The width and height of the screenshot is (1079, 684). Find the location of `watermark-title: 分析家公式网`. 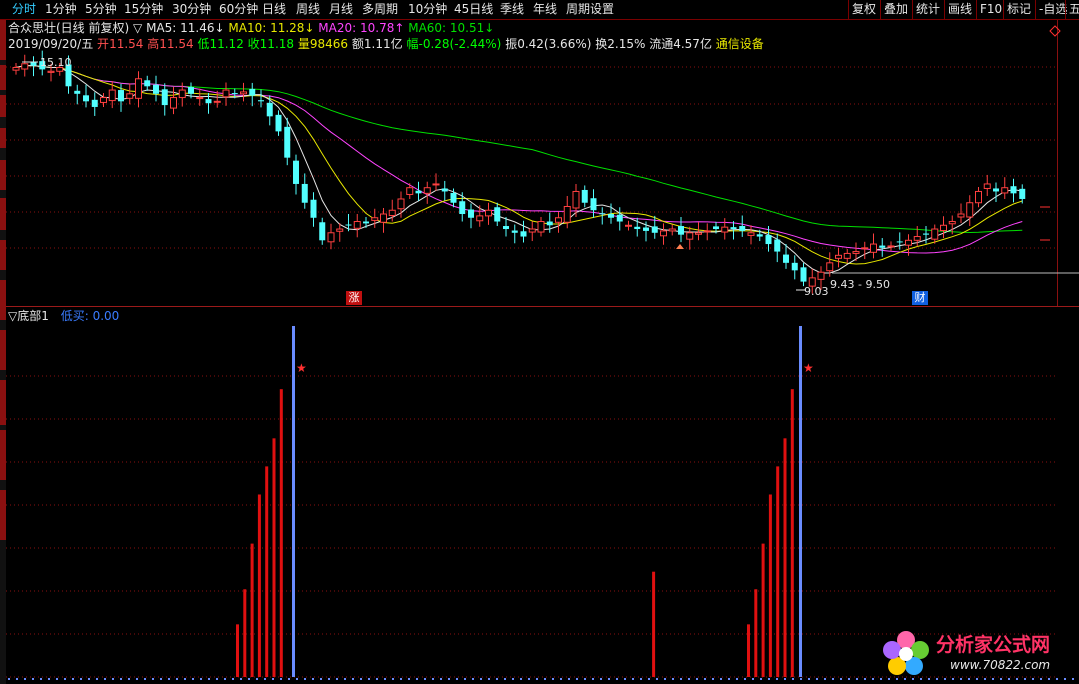

watermark-title: 分析家公式网 is located at coordinates (993, 645).